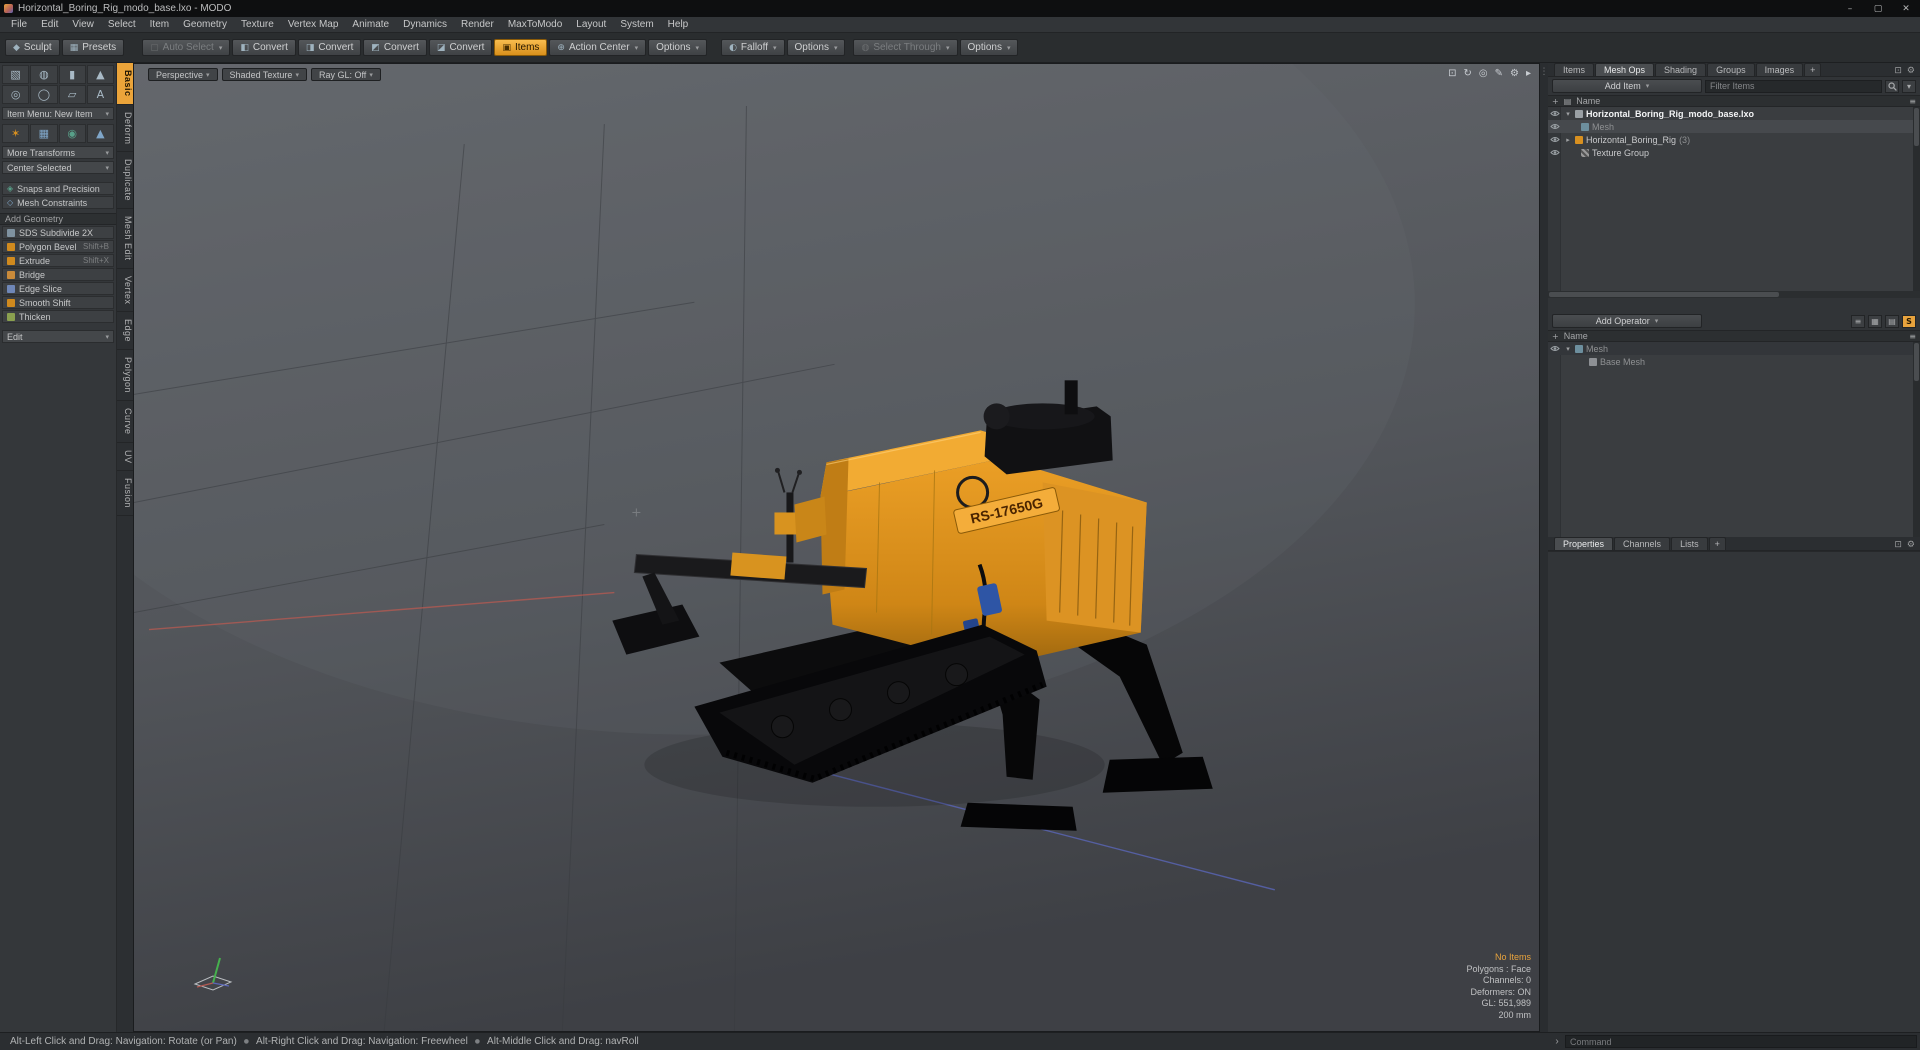 The height and width of the screenshot is (1050, 1920). I want to click on menu-system: System, so click(636, 24).